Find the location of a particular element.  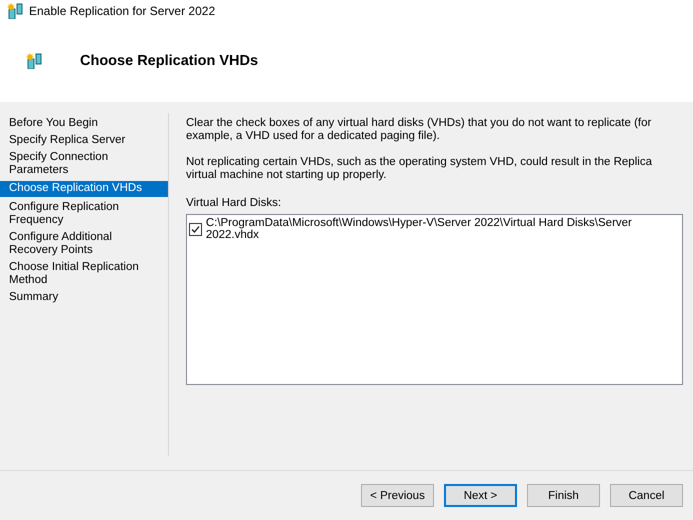

app-icon is located at coordinates (15, 11).